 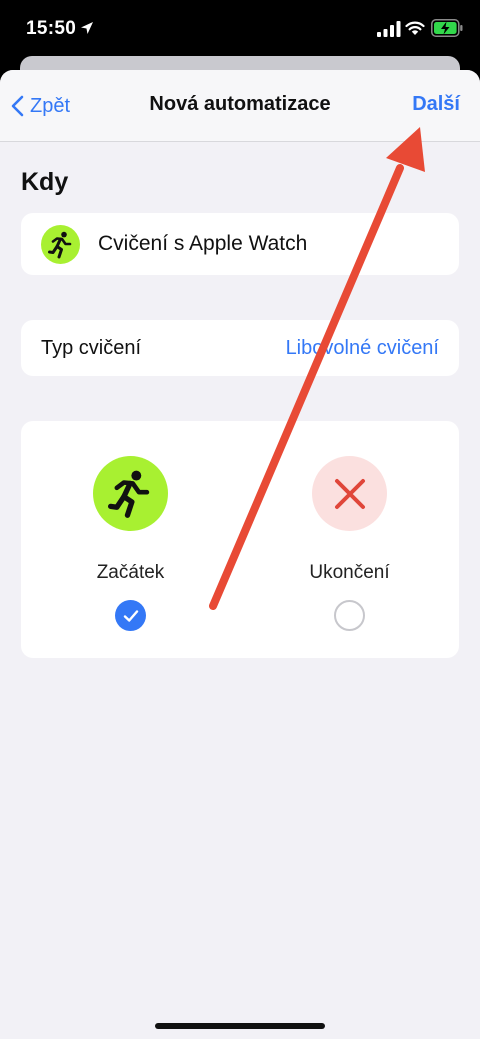 I want to click on option-end-label: Ukončení, so click(x=349, y=572).